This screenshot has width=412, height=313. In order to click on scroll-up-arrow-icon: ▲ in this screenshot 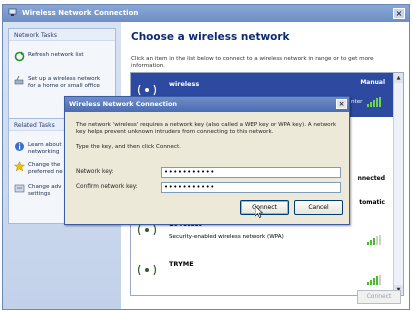, I will do `click(398, 78)`.